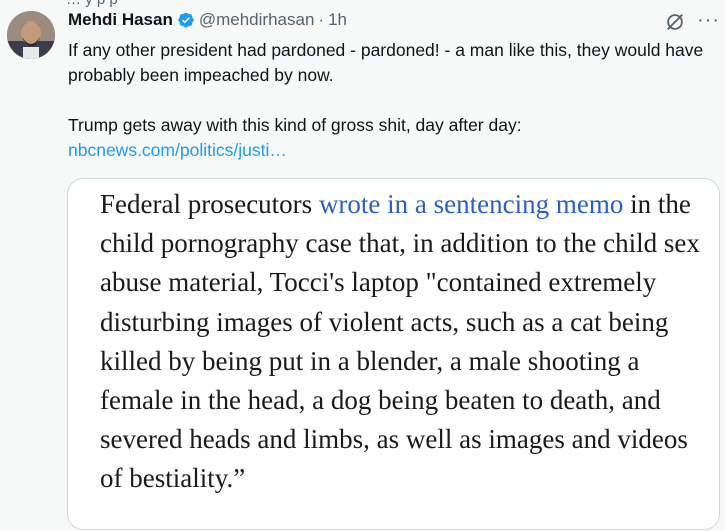 Image resolution: width=725 pixels, height=531 pixels. What do you see at coordinates (337, 20) in the screenshot?
I see `timestamp: 1h` at bounding box center [337, 20].